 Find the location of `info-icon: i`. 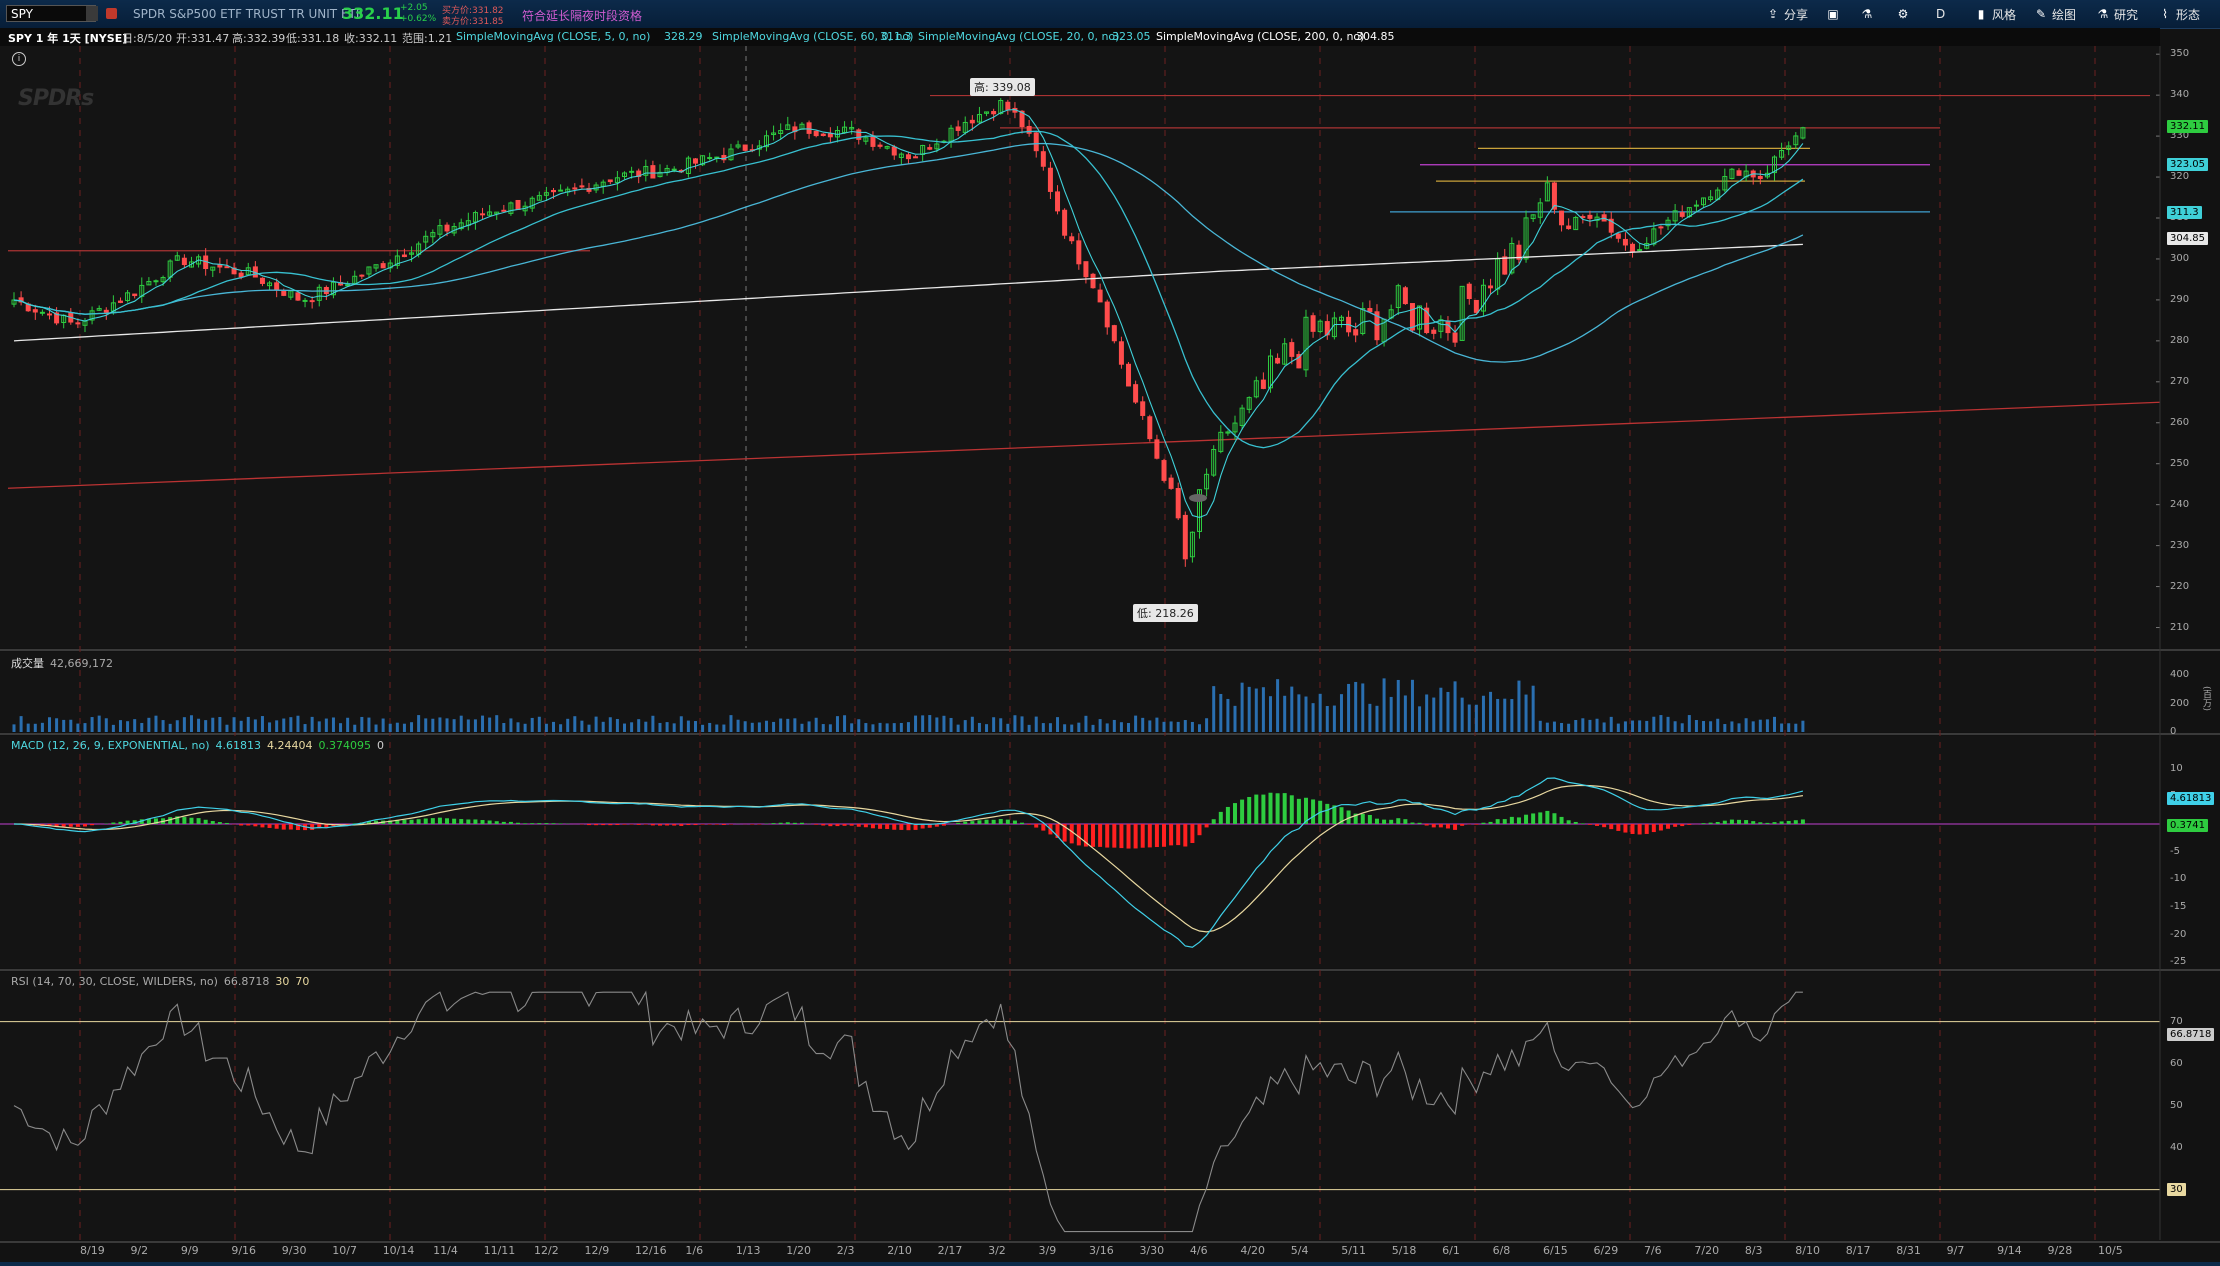

info-icon: i is located at coordinates (19, 59).